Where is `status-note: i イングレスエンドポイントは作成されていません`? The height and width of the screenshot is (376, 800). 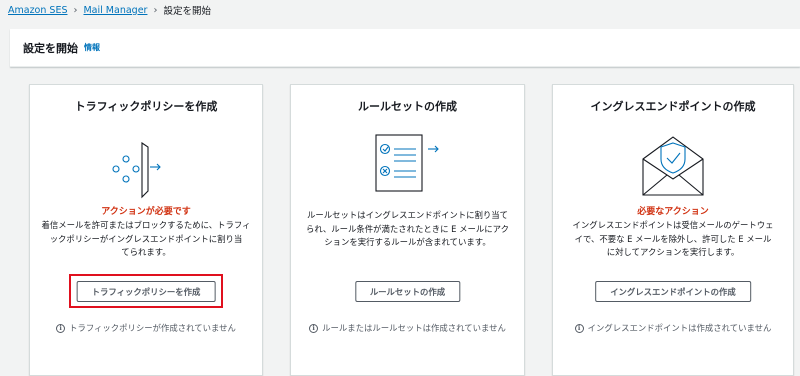
status-note: i イングレスエンドポイントは作成されていません is located at coordinates (673, 328).